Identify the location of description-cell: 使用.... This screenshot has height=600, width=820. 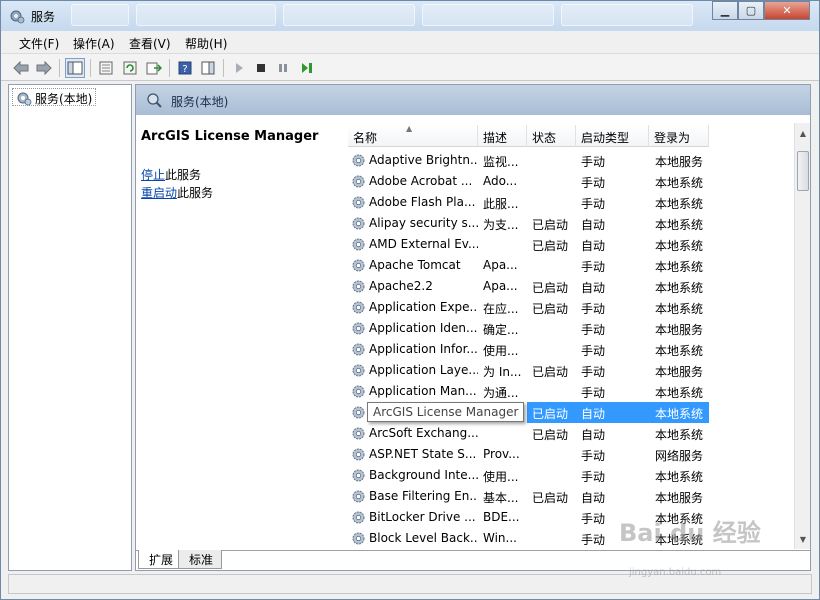
(501, 351).